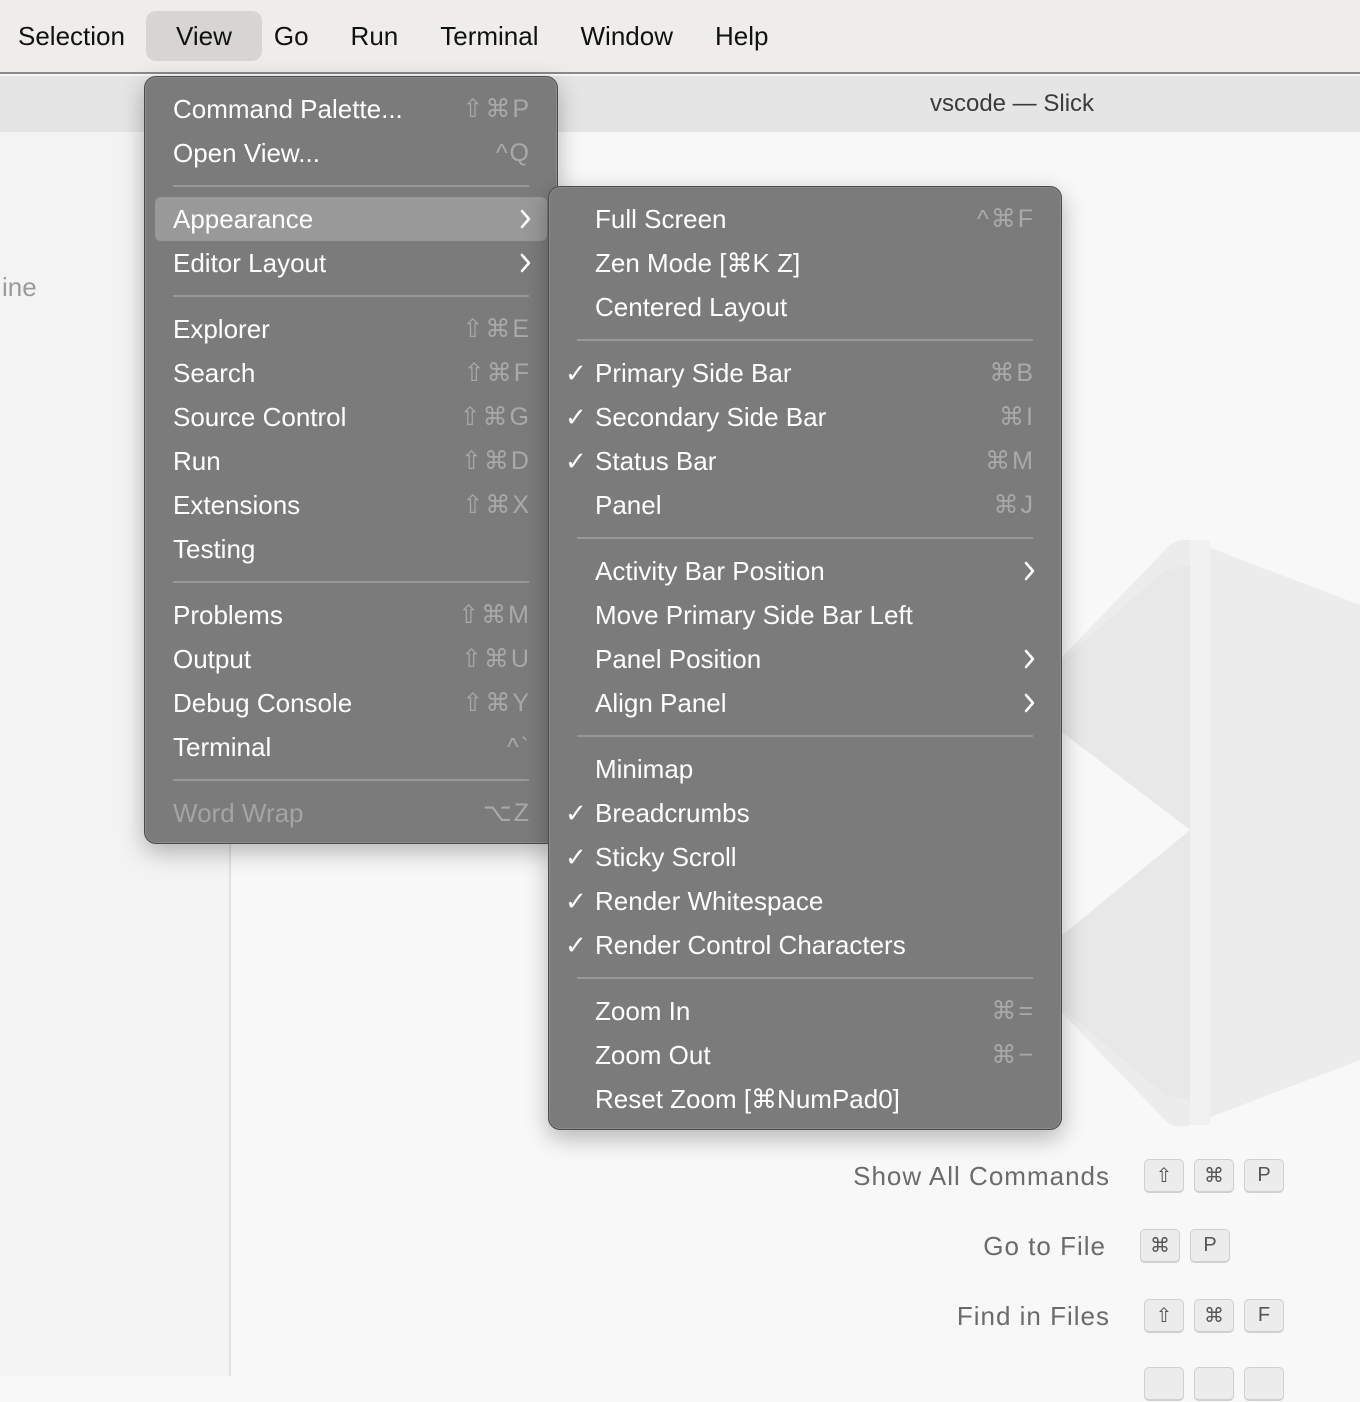 The height and width of the screenshot is (1402, 1360). I want to click on menu-item-label: Align Panel, so click(661, 703).